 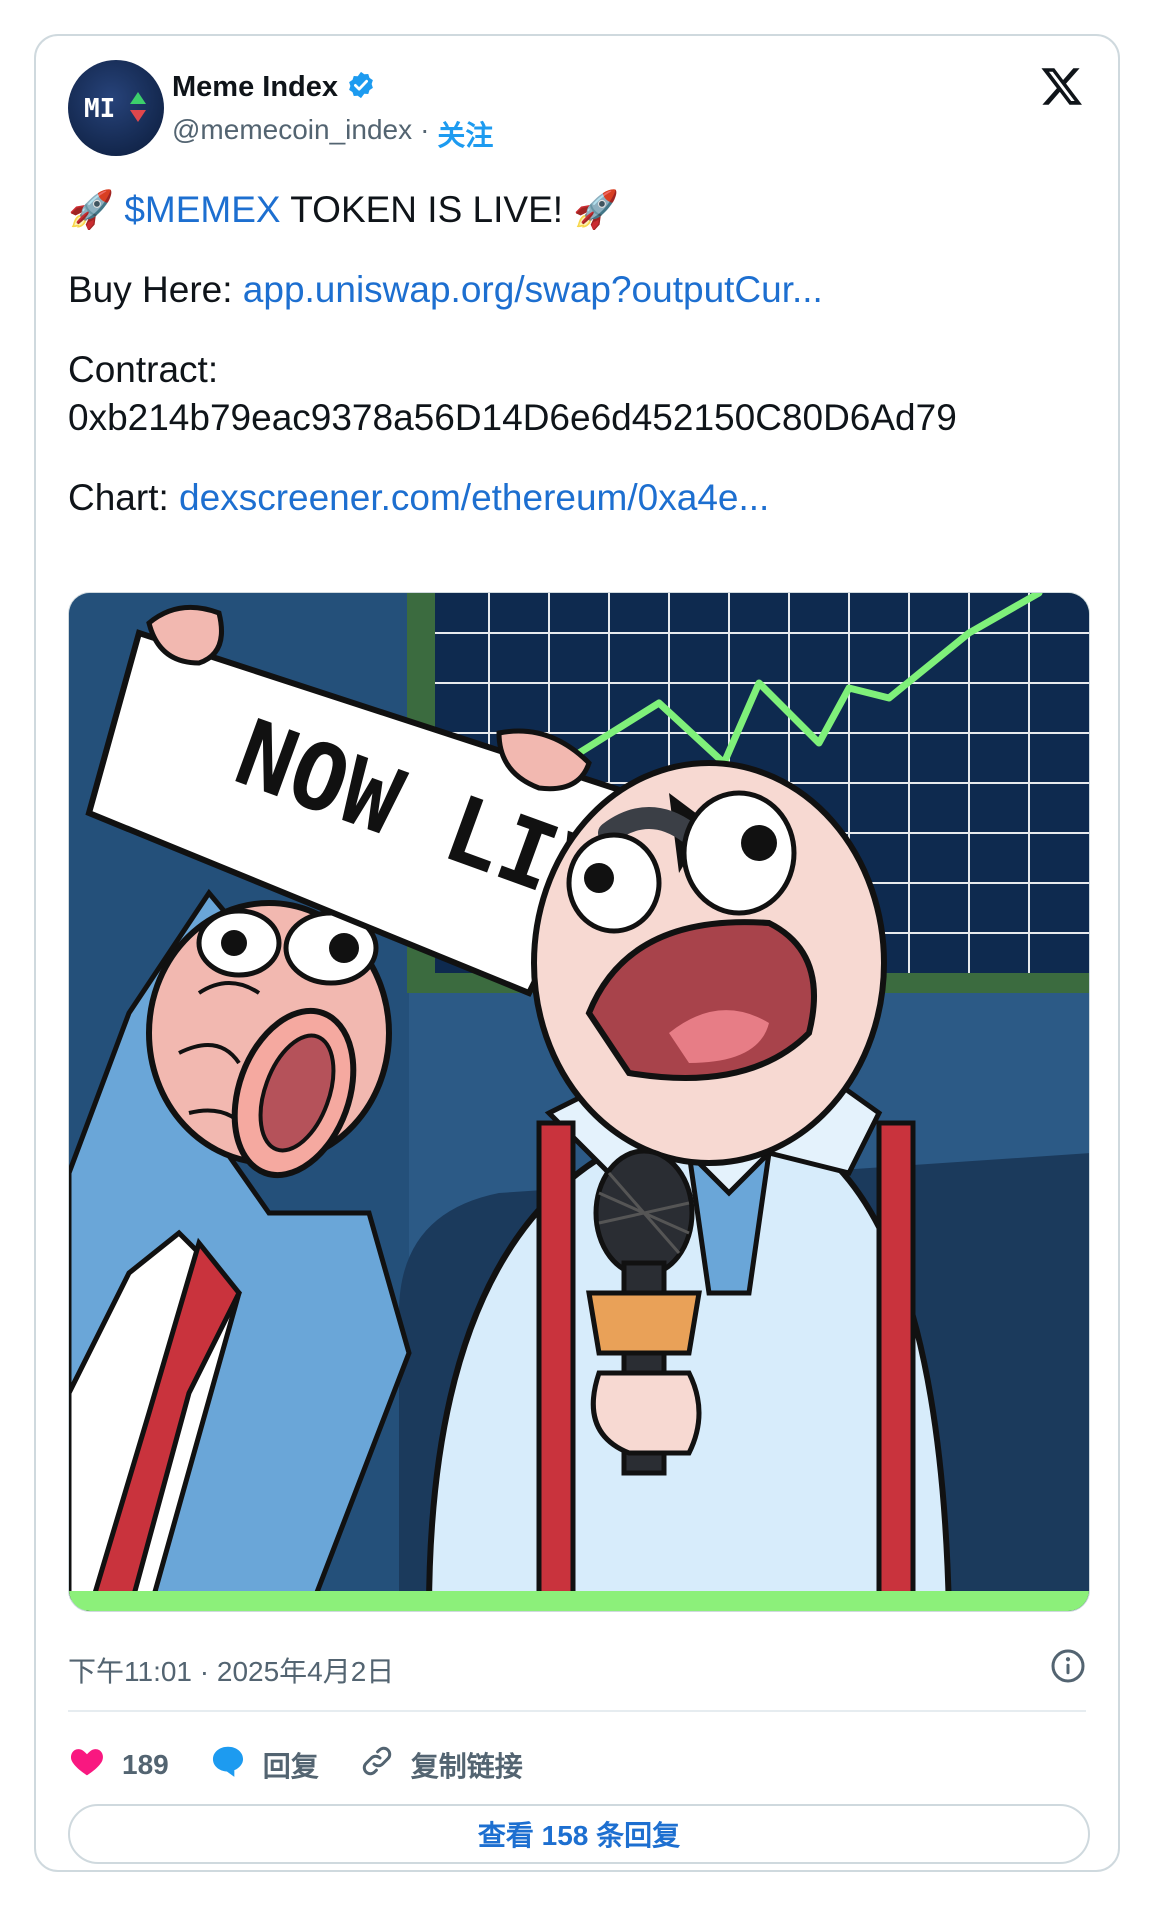 I want to click on view-replies-button: 查看 158 条回复, so click(x=579, y=1834).